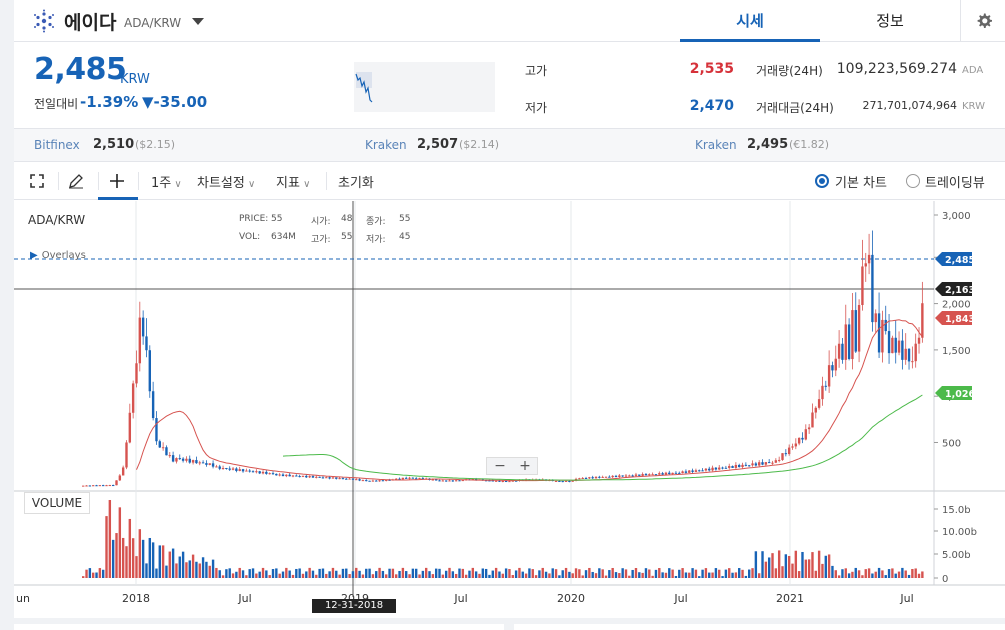 Image resolution: width=1005 pixels, height=630 pixels. What do you see at coordinates (960, 290) in the screenshot?
I see `price-tag-label: 2,163` at bounding box center [960, 290].